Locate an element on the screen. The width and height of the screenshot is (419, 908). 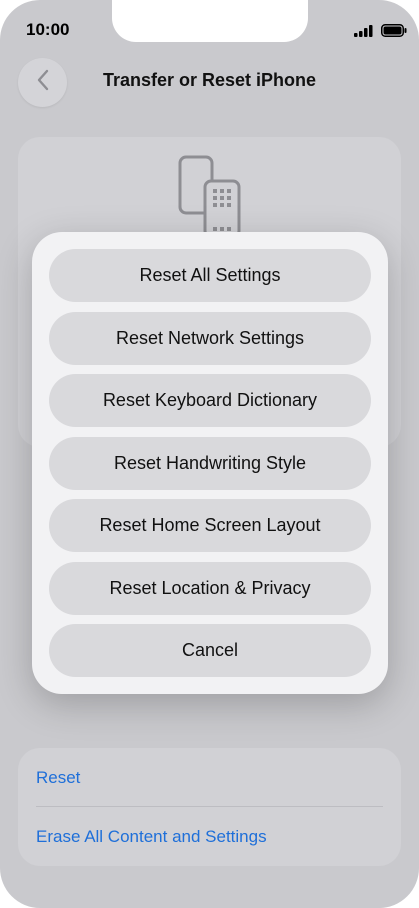
reset-keyboard-dictionary-button: Reset Keyboard Dictionary is located at coordinates (210, 400).